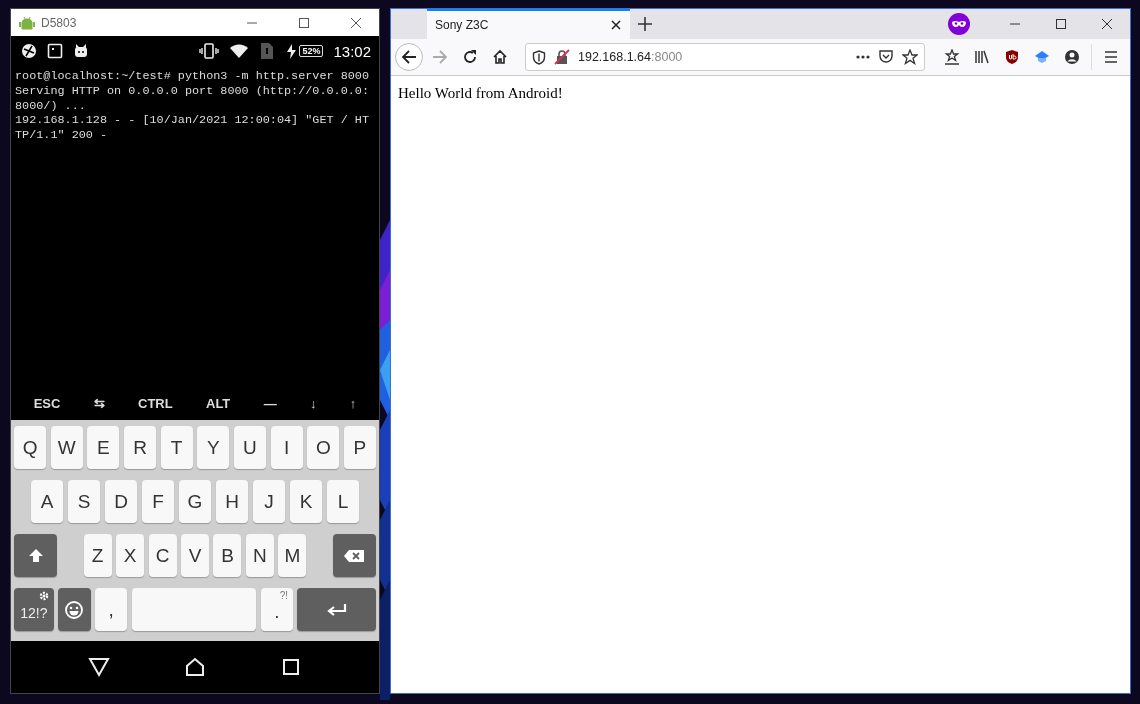  I want to click on back-arrow-icon, so click(409, 57).